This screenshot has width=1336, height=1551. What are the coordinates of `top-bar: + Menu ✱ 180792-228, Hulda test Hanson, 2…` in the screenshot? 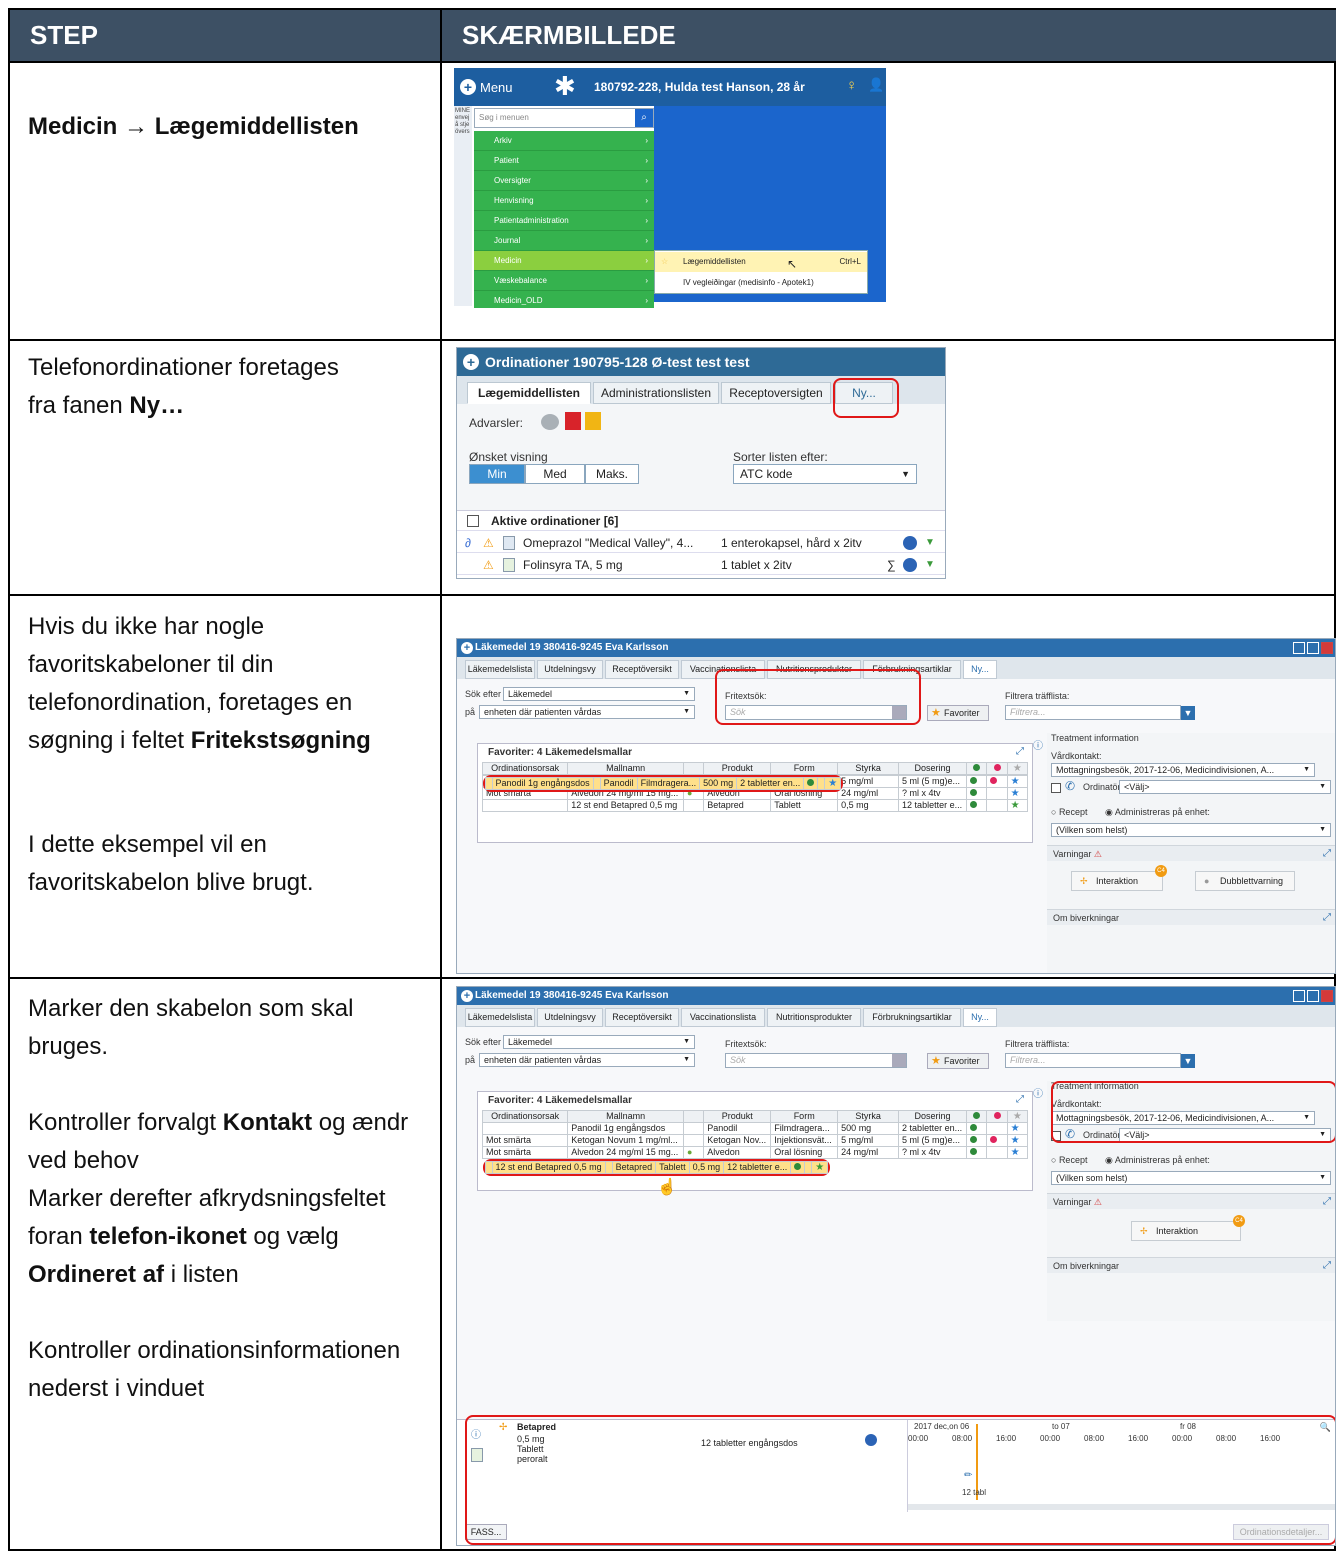 It's located at (670, 87).